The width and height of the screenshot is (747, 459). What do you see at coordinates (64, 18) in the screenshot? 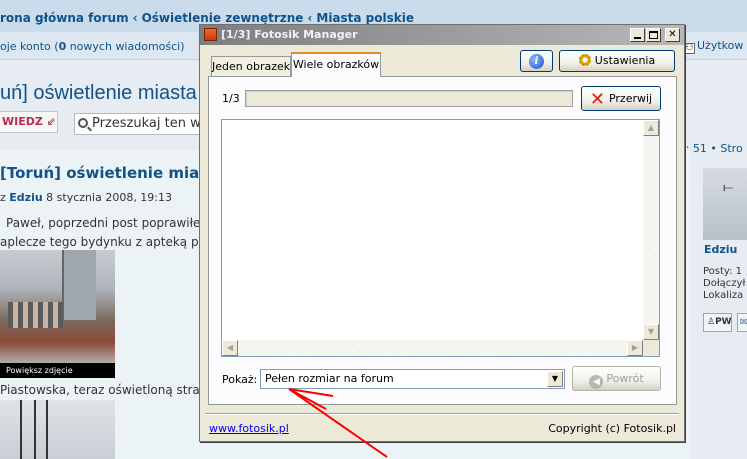
I see `breadcrumb-home: rona główna forum` at bounding box center [64, 18].